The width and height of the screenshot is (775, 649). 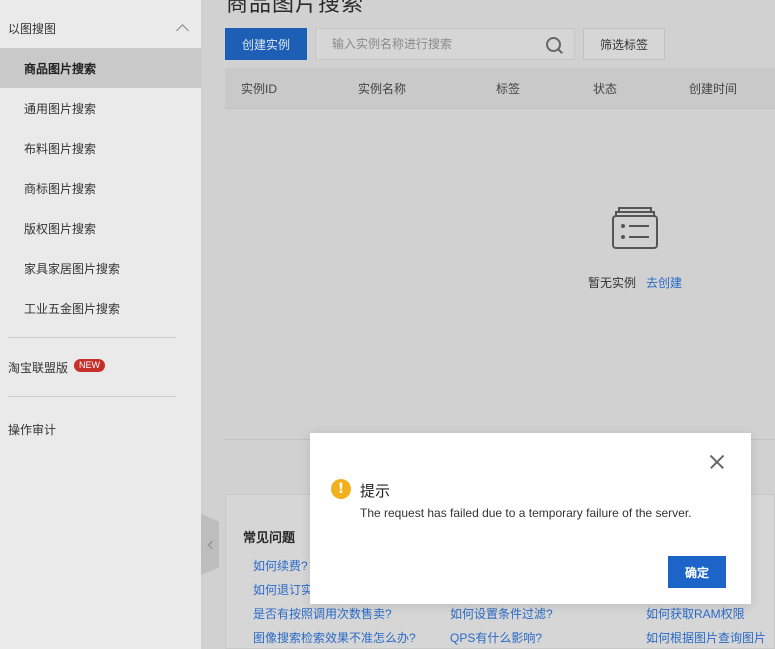 I want to click on empty-list-icon, so click(x=635, y=228).